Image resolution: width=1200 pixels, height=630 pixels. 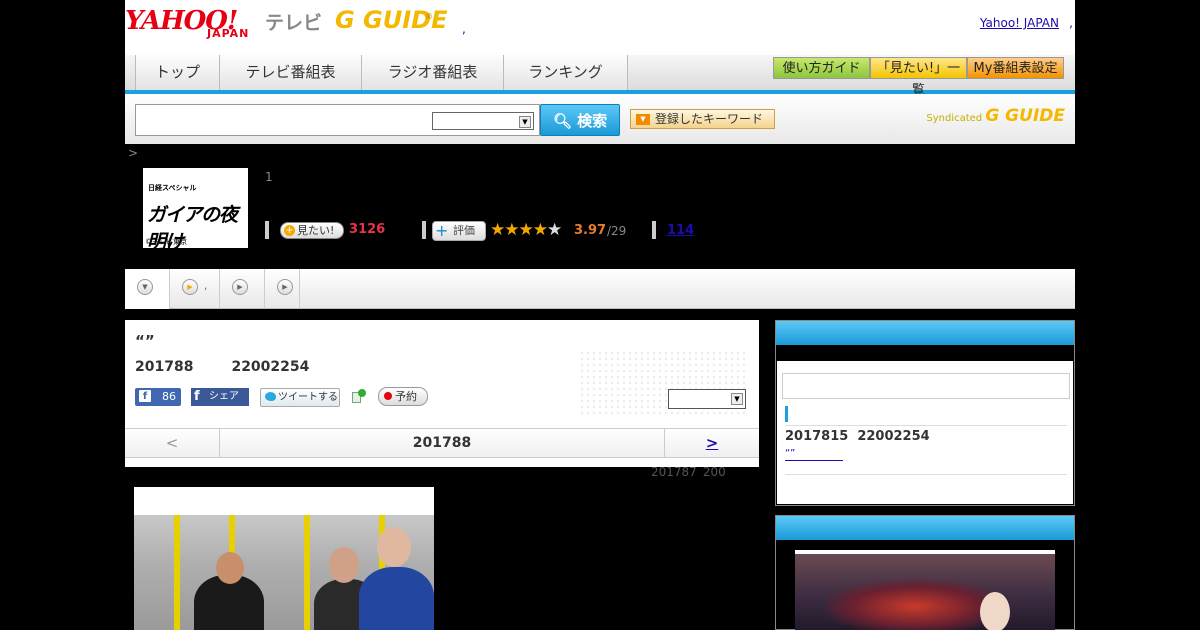 What do you see at coordinates (709, 119) in the screenshot?
I see `registered-keywords-label: 登録したキーワード` at bounding box center [709, 119].